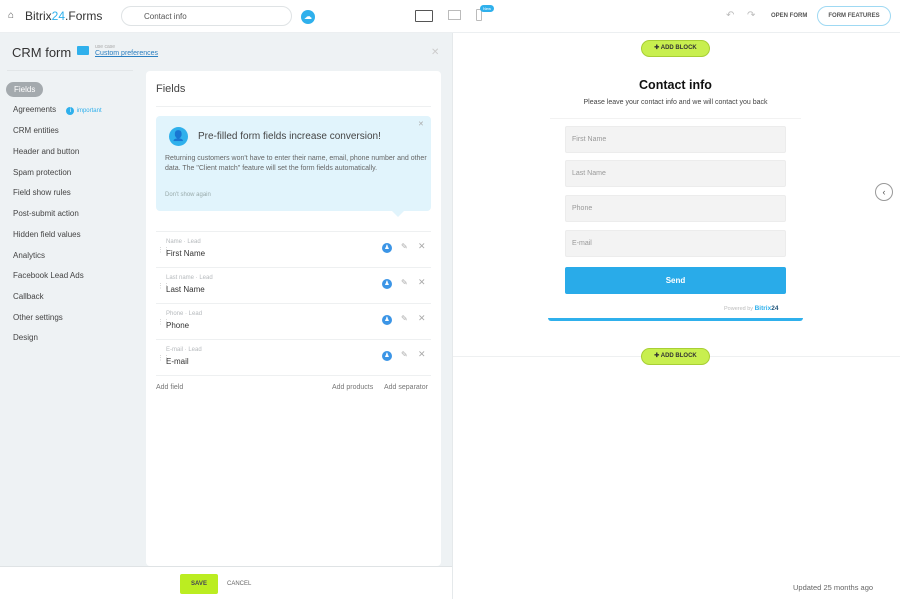 This screenshot has height=599, width=900. What do you see at coordinates (293, 249) in the screenshot?
I see `field-row: ⋮⋮ Name · Lead First Name ♟ ✎ ✕` at bounding box center [293, 249].